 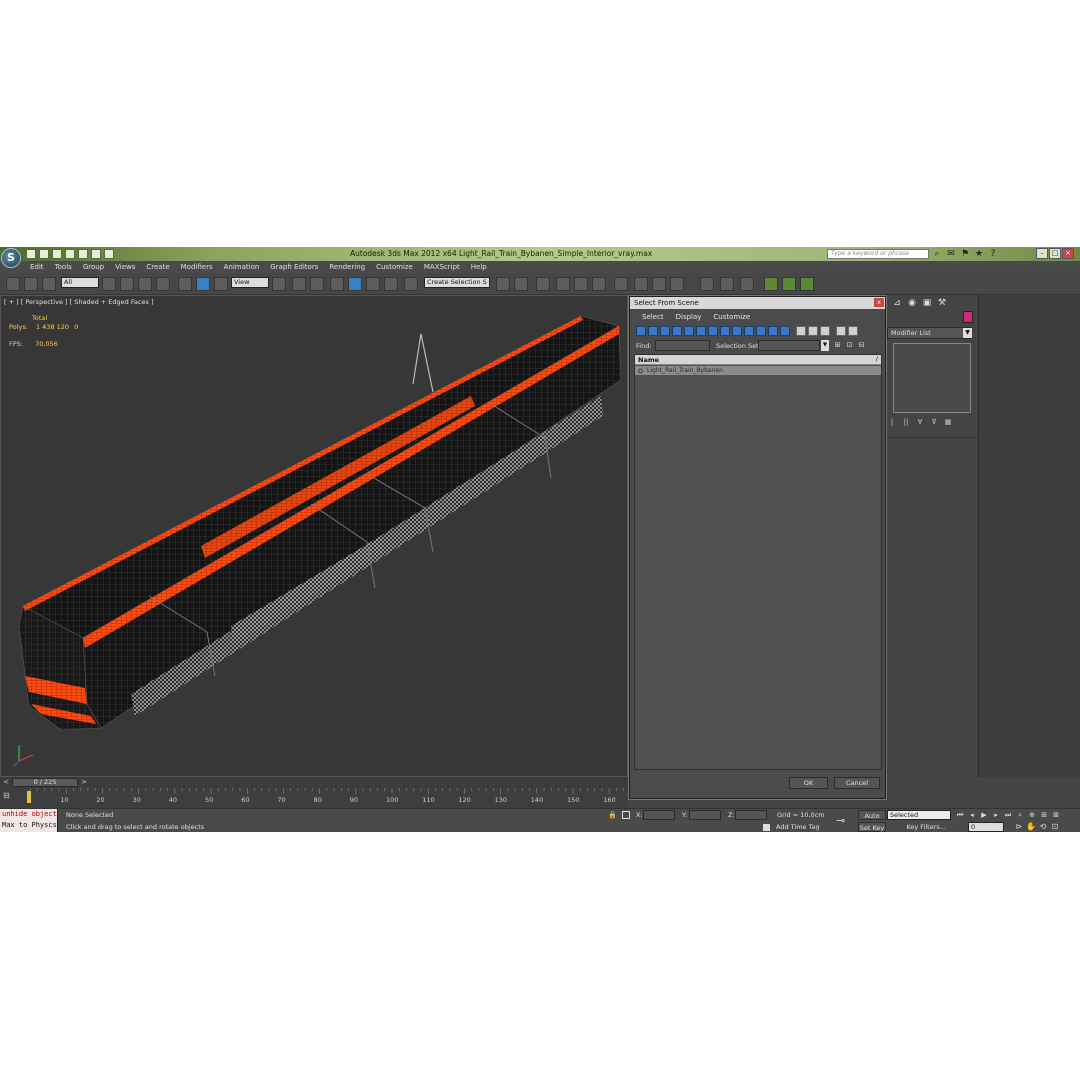 I want to click on dialog-menu-customize: Customize, so click(x=731, y=317).